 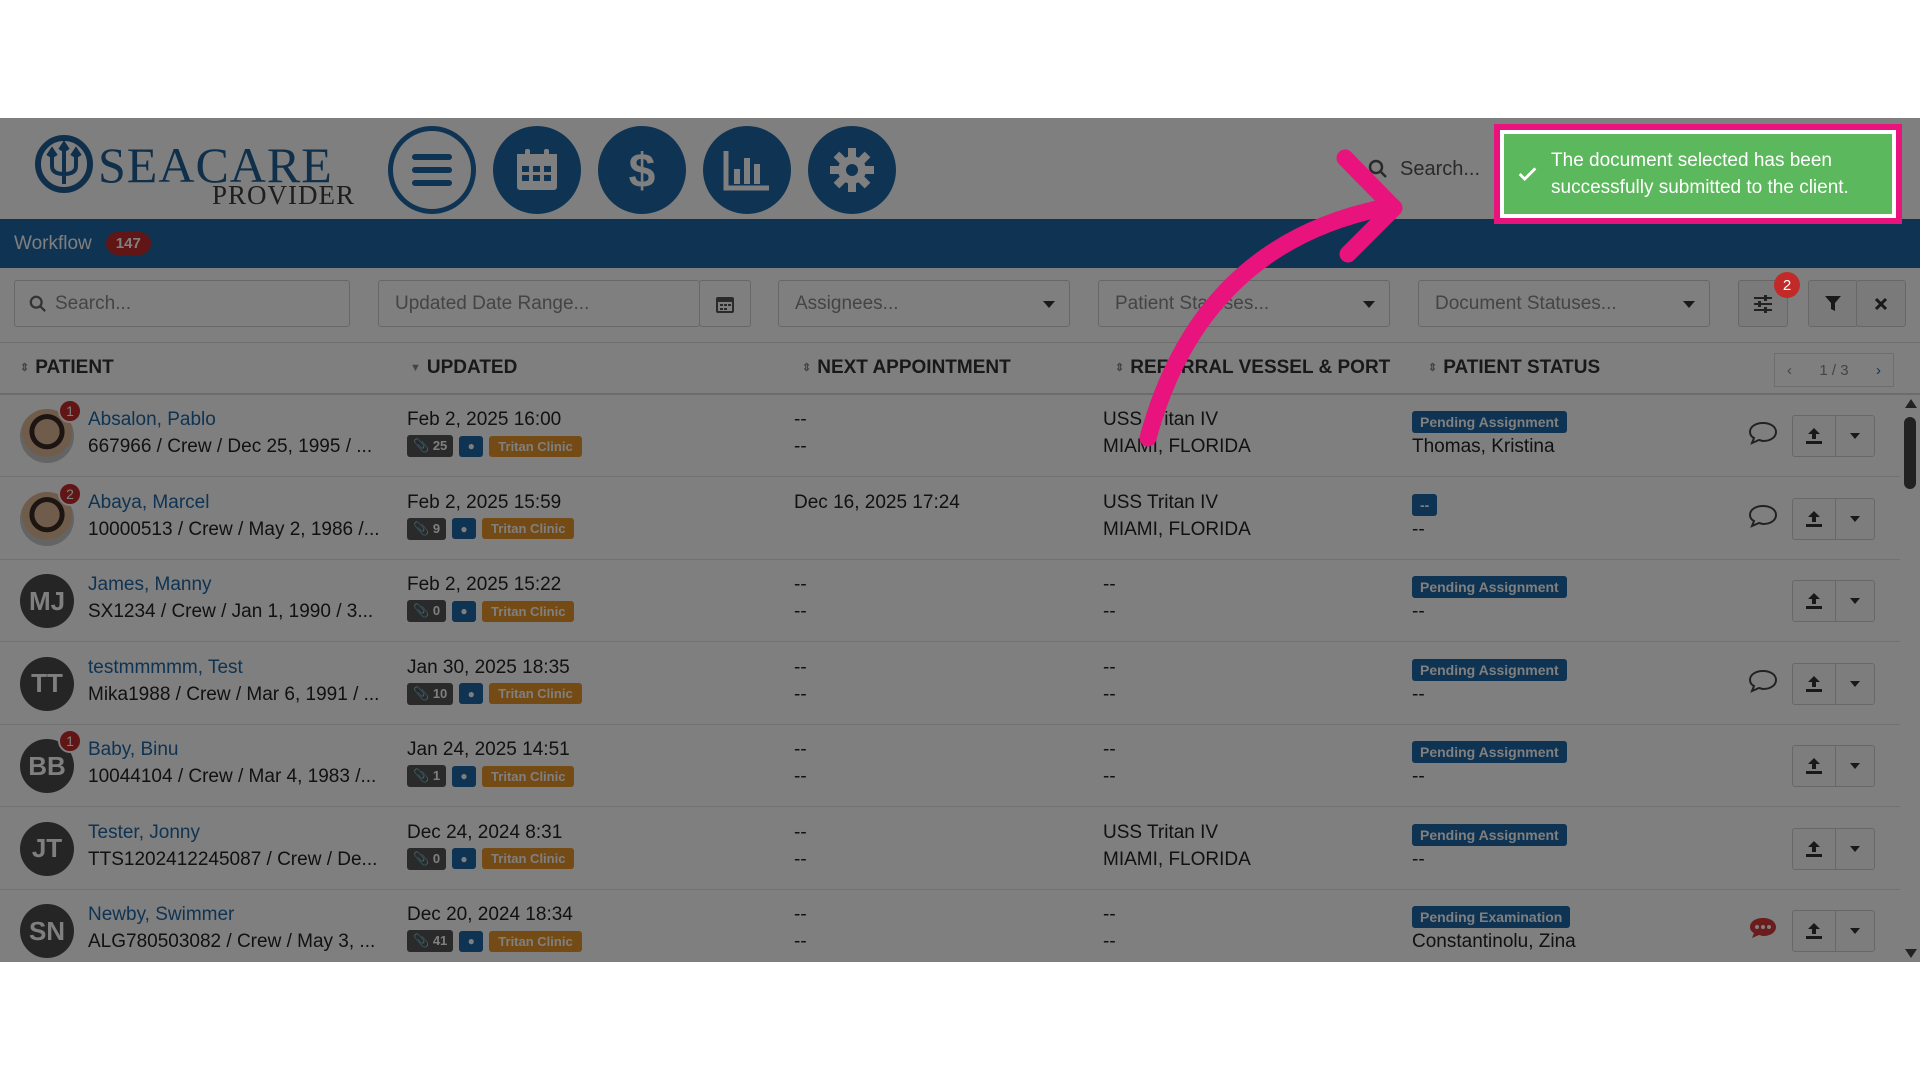 What do you see at coordinates (1527, 174) in the screenshot?
I see `checkmark-icon` at bounding box center [1527, 174].